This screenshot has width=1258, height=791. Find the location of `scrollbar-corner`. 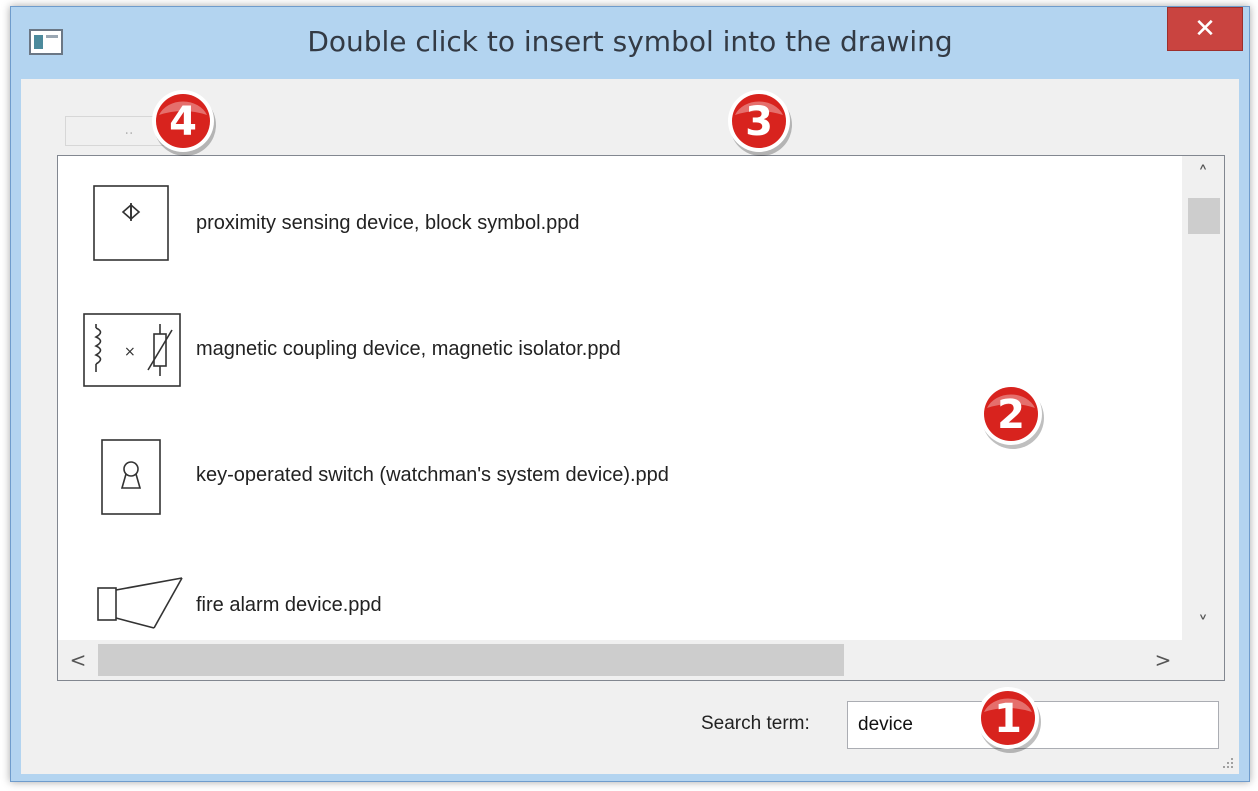

scrollbar-corner is located at coordinates (1203, 660).